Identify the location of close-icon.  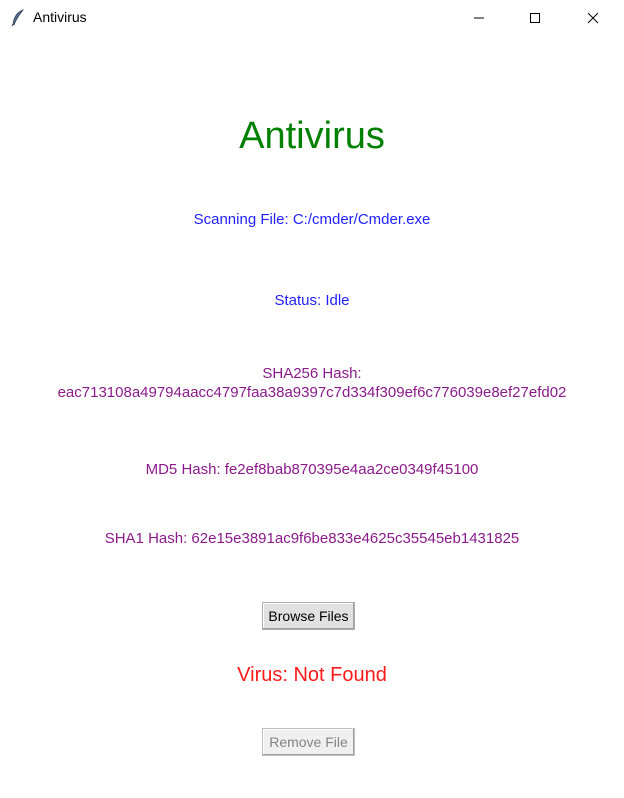
(593, 18).